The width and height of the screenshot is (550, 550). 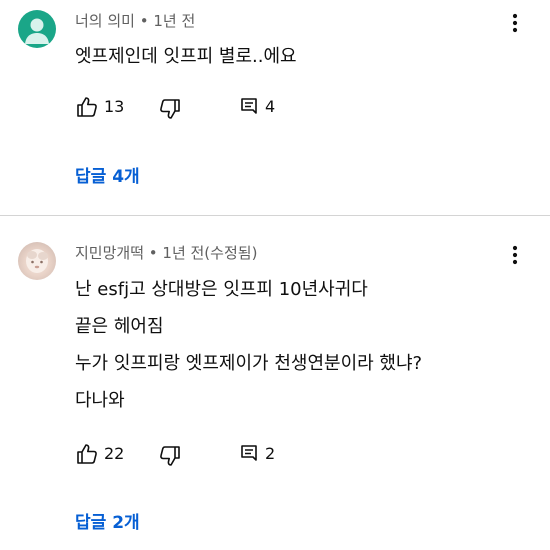 I want to click on comment-meta: 너의 의미 • 1년 전, so click(x=135, y=20).